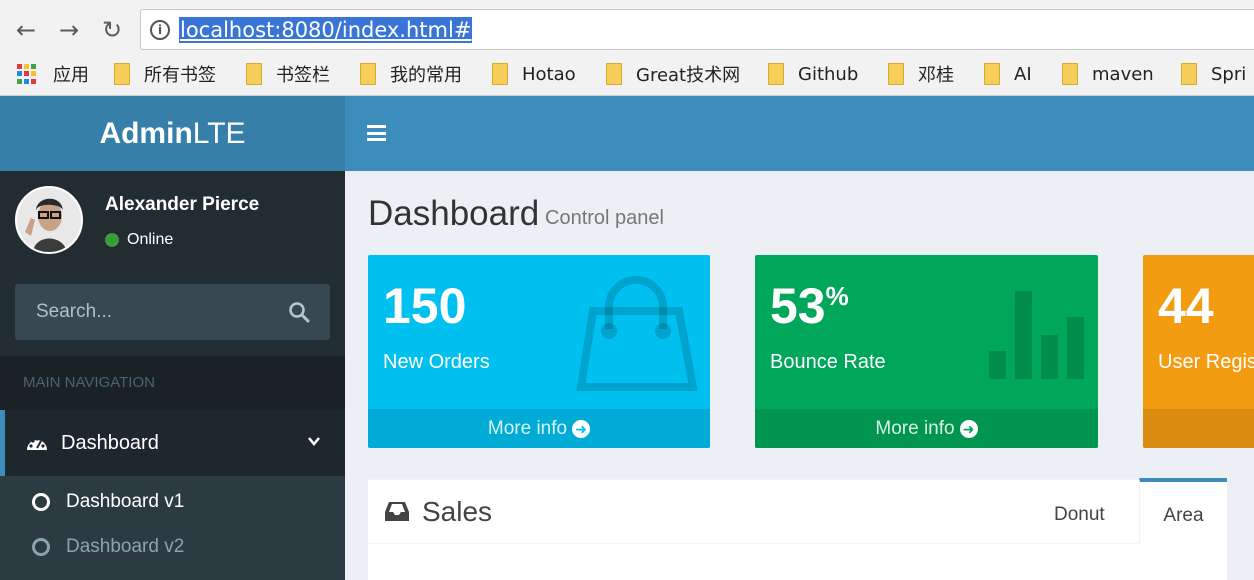 The width and height of the screenshot is (1254, 580). What do you see at coordinates (71, 75) in the screenshot?
I see `bookmark-label: 应用` at bounding box center [71, 75].